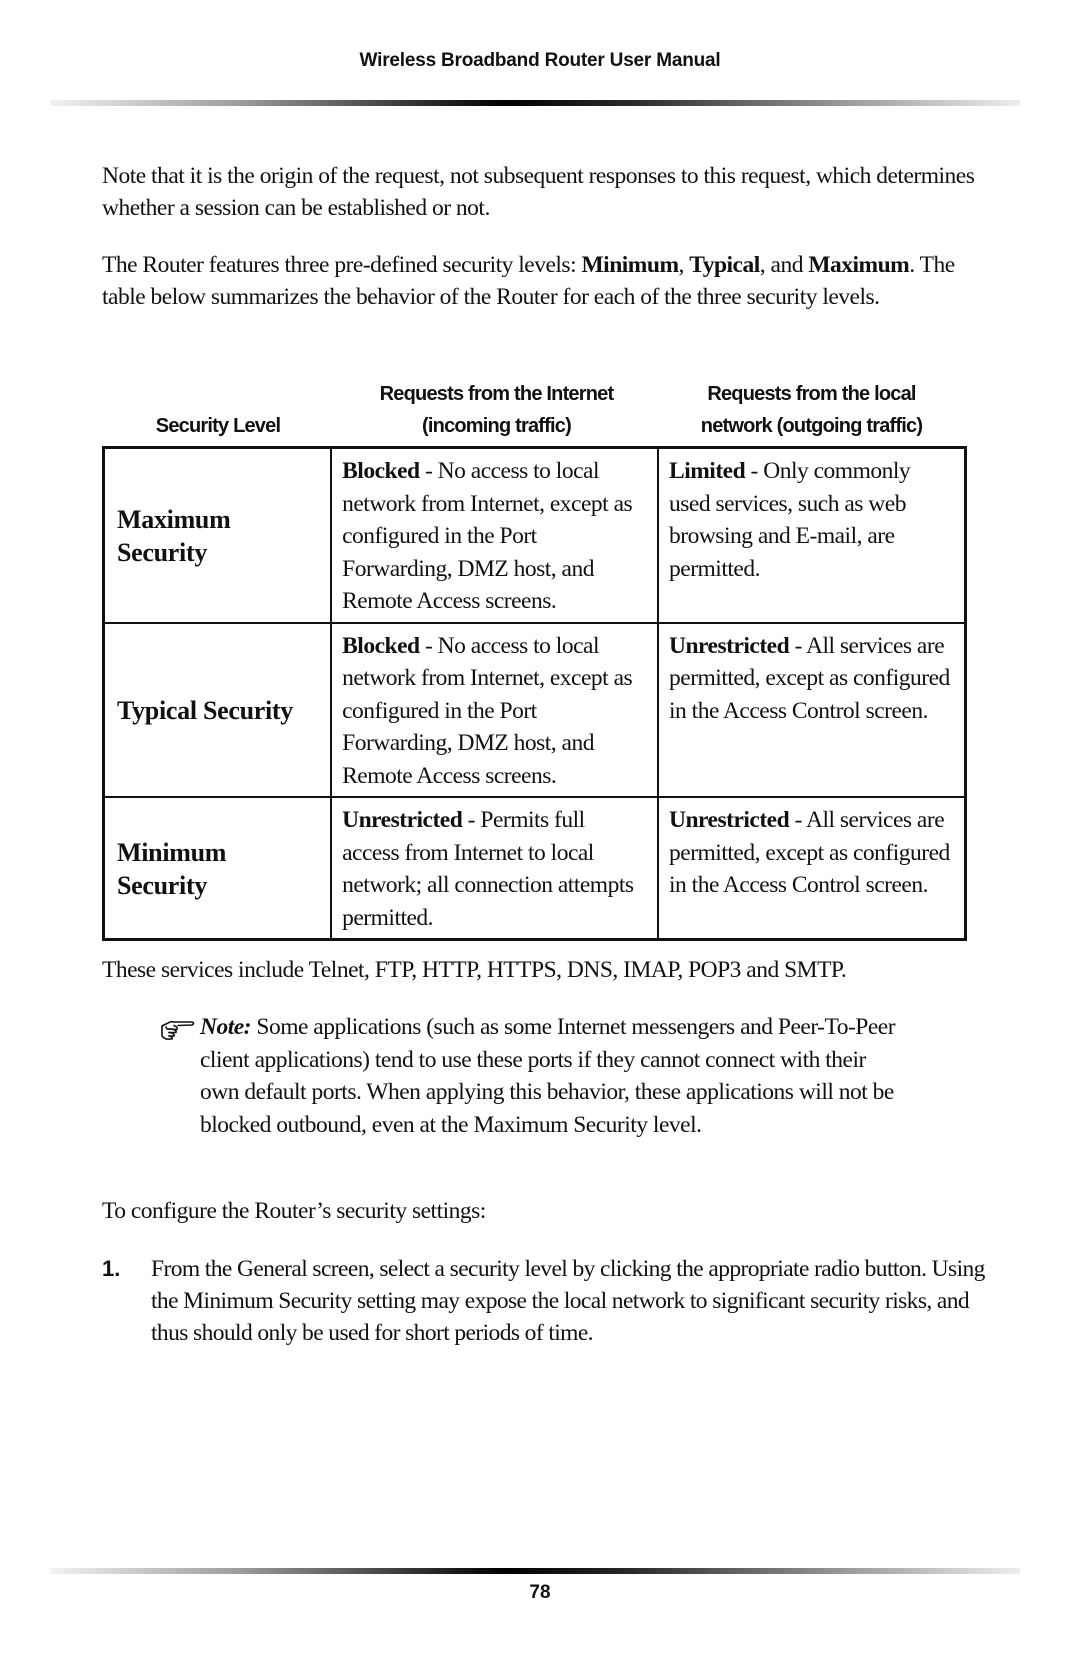 This screenshot has height=1668, width=1080. What do you see at coordinates (540, 60) in the screenshot?
I see `header-title: Wireless Broadband Router User Manual` at bounding box center [540, 60].